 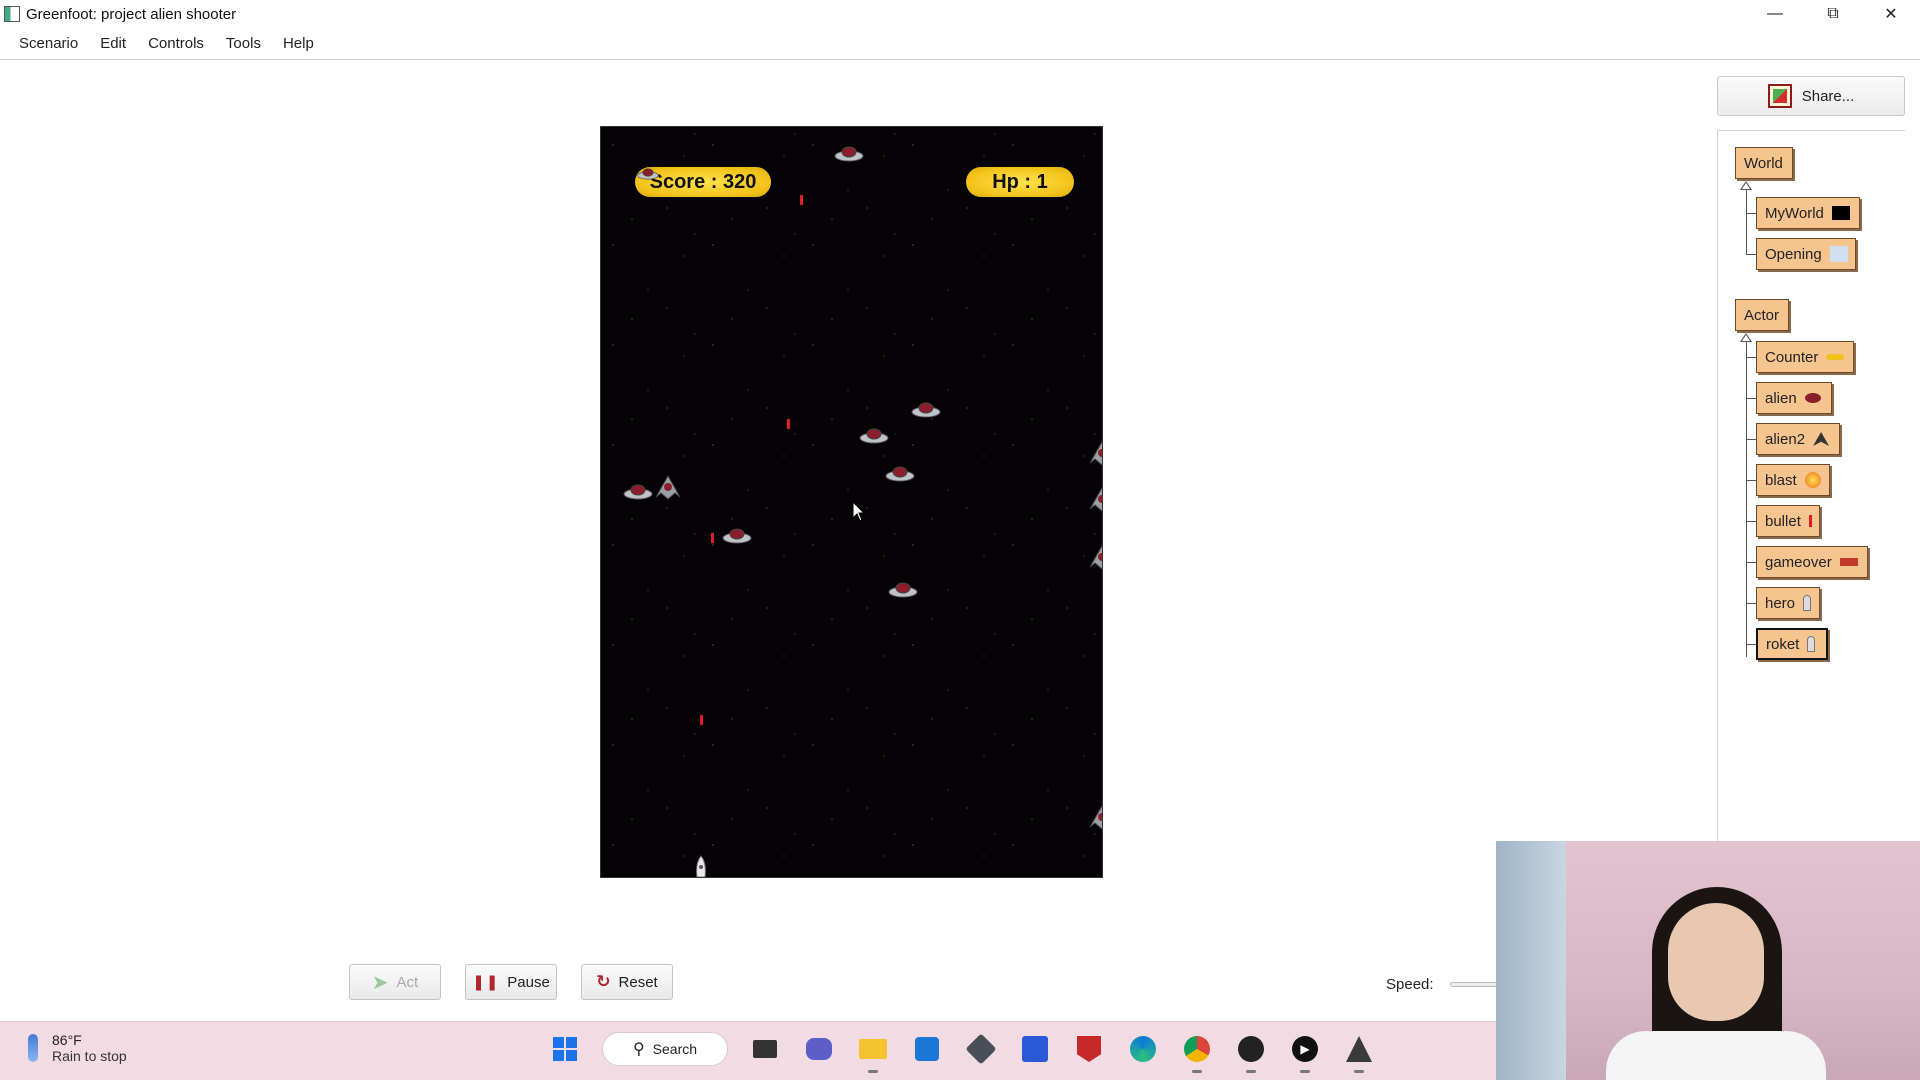 I want to click on class-alien2: alien2, so click(x=1798, y=439).